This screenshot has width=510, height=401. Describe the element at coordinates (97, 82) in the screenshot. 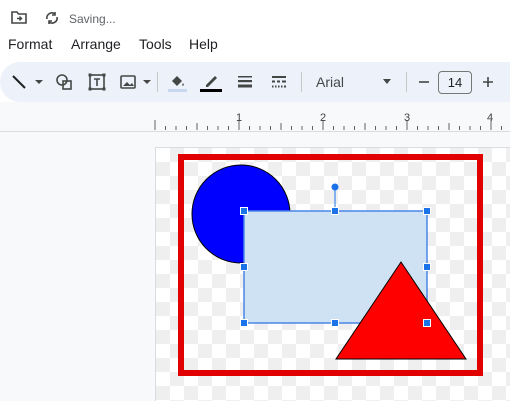

I see `text-box-icon` at that location.